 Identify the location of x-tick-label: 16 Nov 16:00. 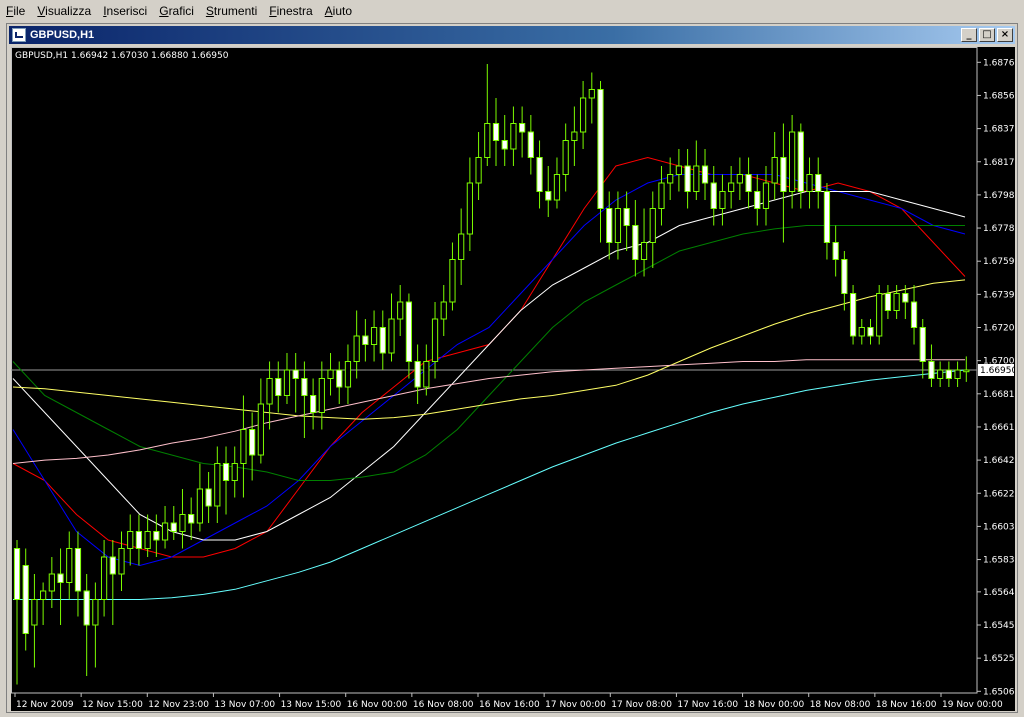
(509, 705).